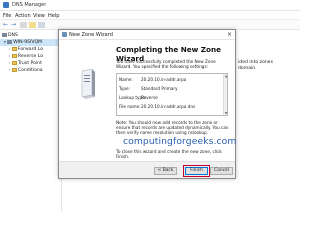  What do you see at coordinates (221, 171) in the screenshot?
I see `cancel-button: Cancel` at bounding box center [221, 171].